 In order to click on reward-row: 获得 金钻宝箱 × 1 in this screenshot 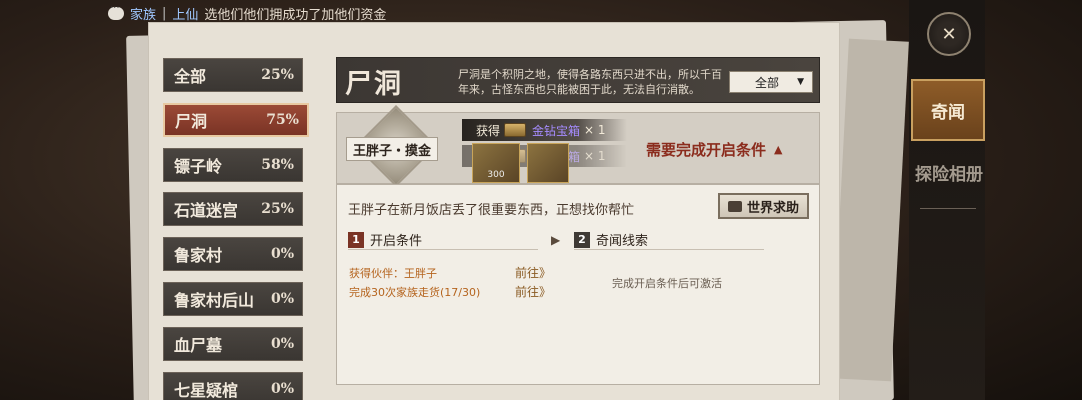, I will do `click(544, 130)`.